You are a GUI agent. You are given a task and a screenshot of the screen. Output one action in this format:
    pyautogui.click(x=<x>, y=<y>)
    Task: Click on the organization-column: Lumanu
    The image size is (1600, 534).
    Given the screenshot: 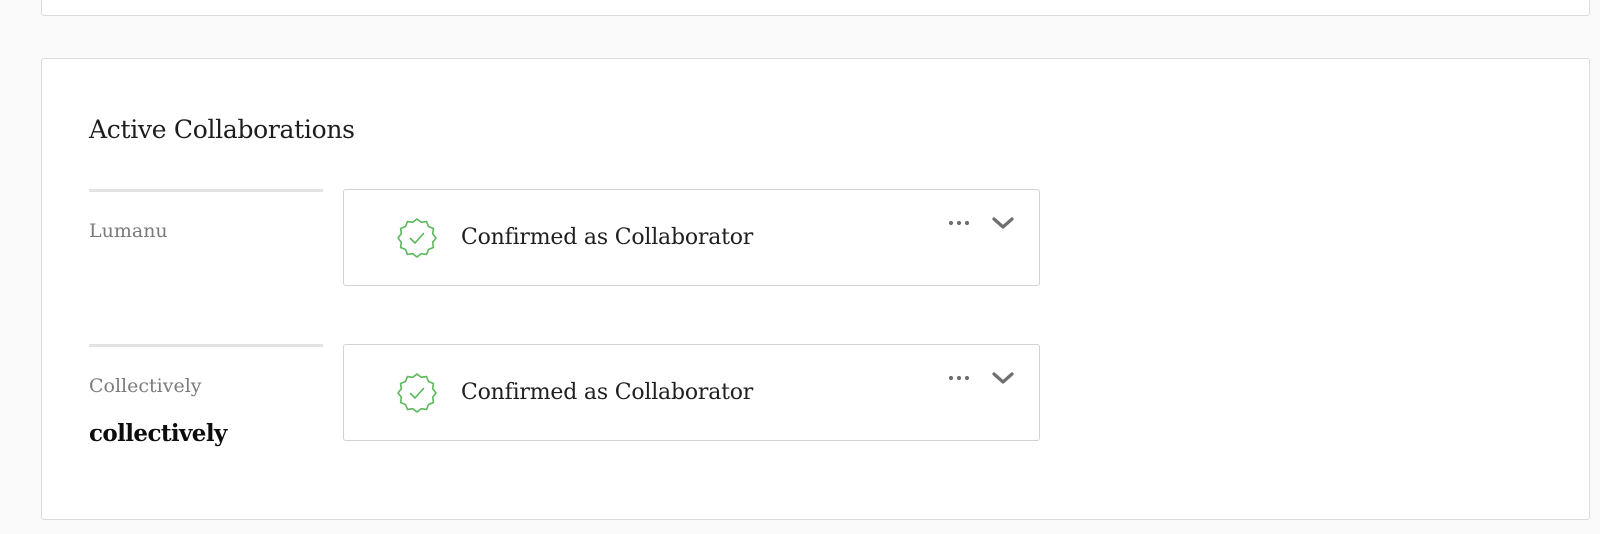 What is the action you would take?
    pyautogui.click(x=206, y=238)
    